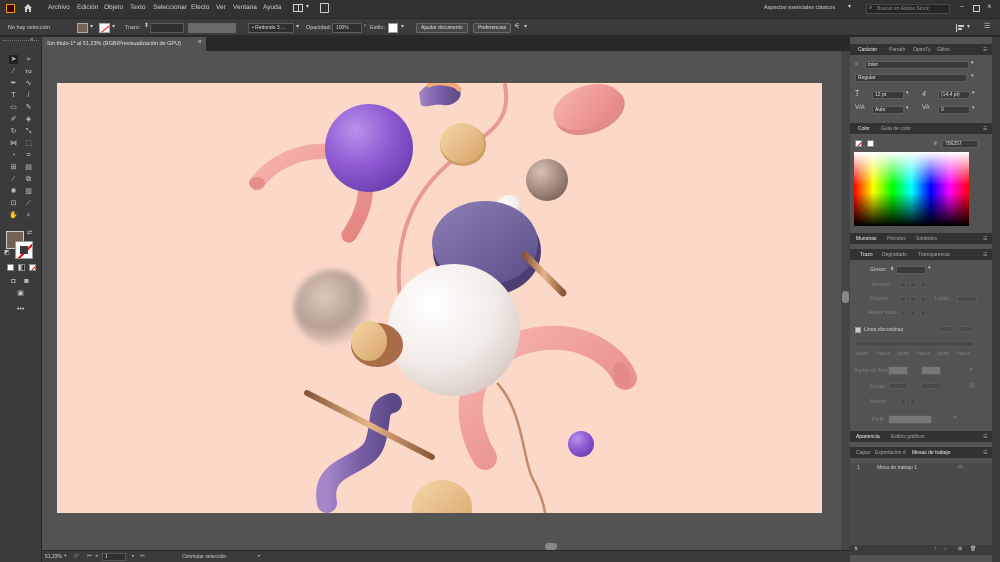 The height and width of the screenshot is (562, 1000). I want to click on artboard-list-item: 1 Mesa de trabajo 1 ▭, so click(921, 468).